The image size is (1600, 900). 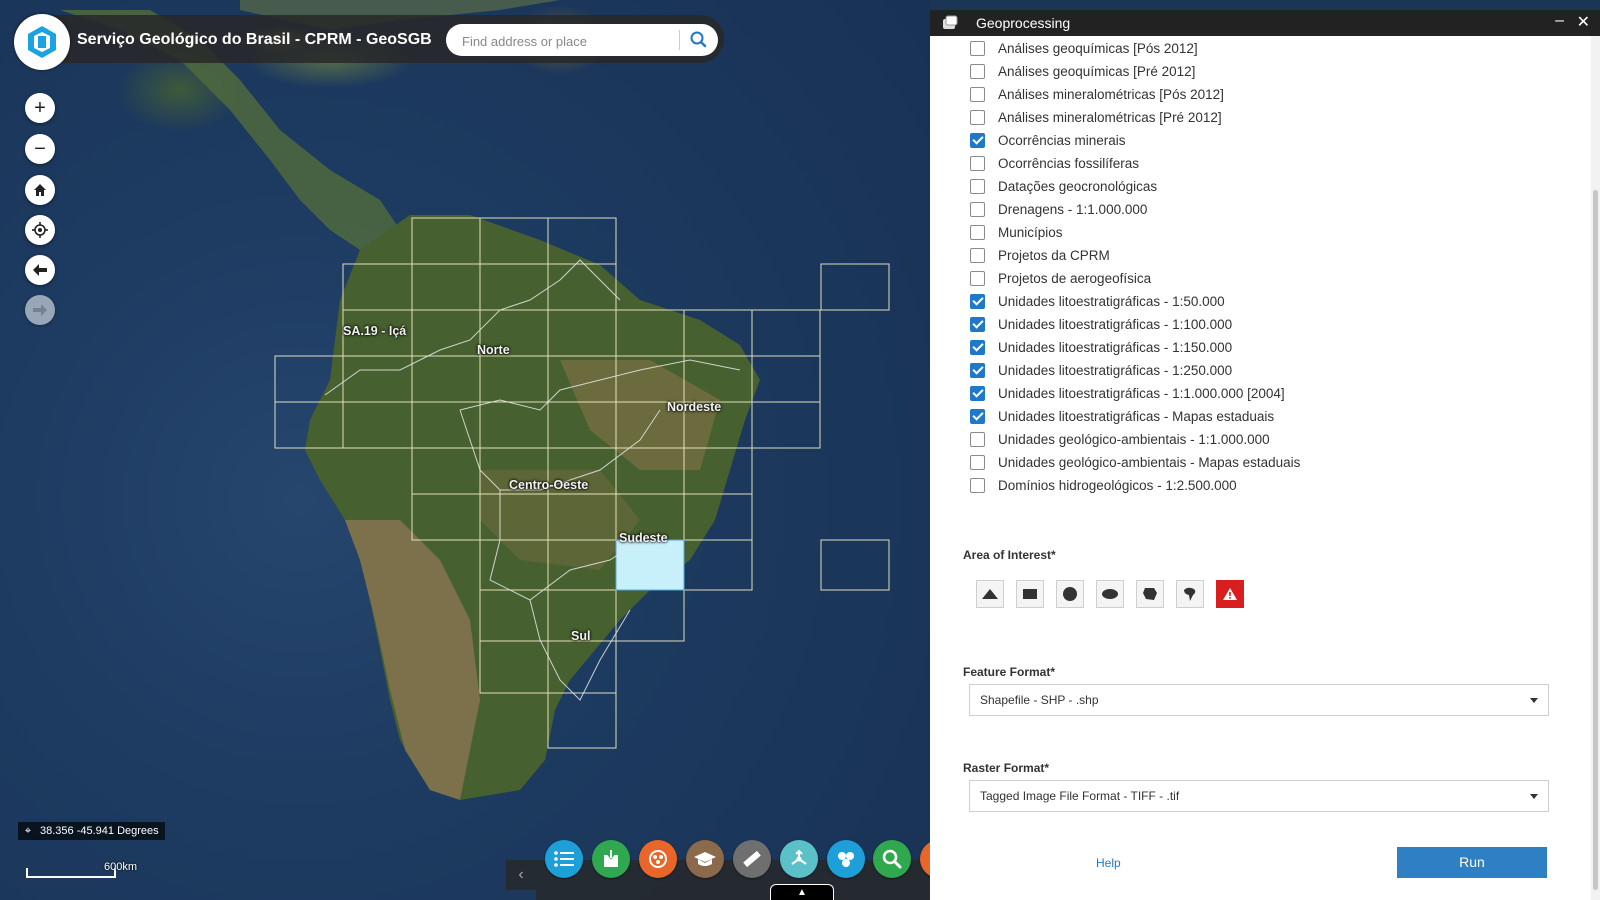 I want to click on layer-list-icon, so click(x=564, y=859).